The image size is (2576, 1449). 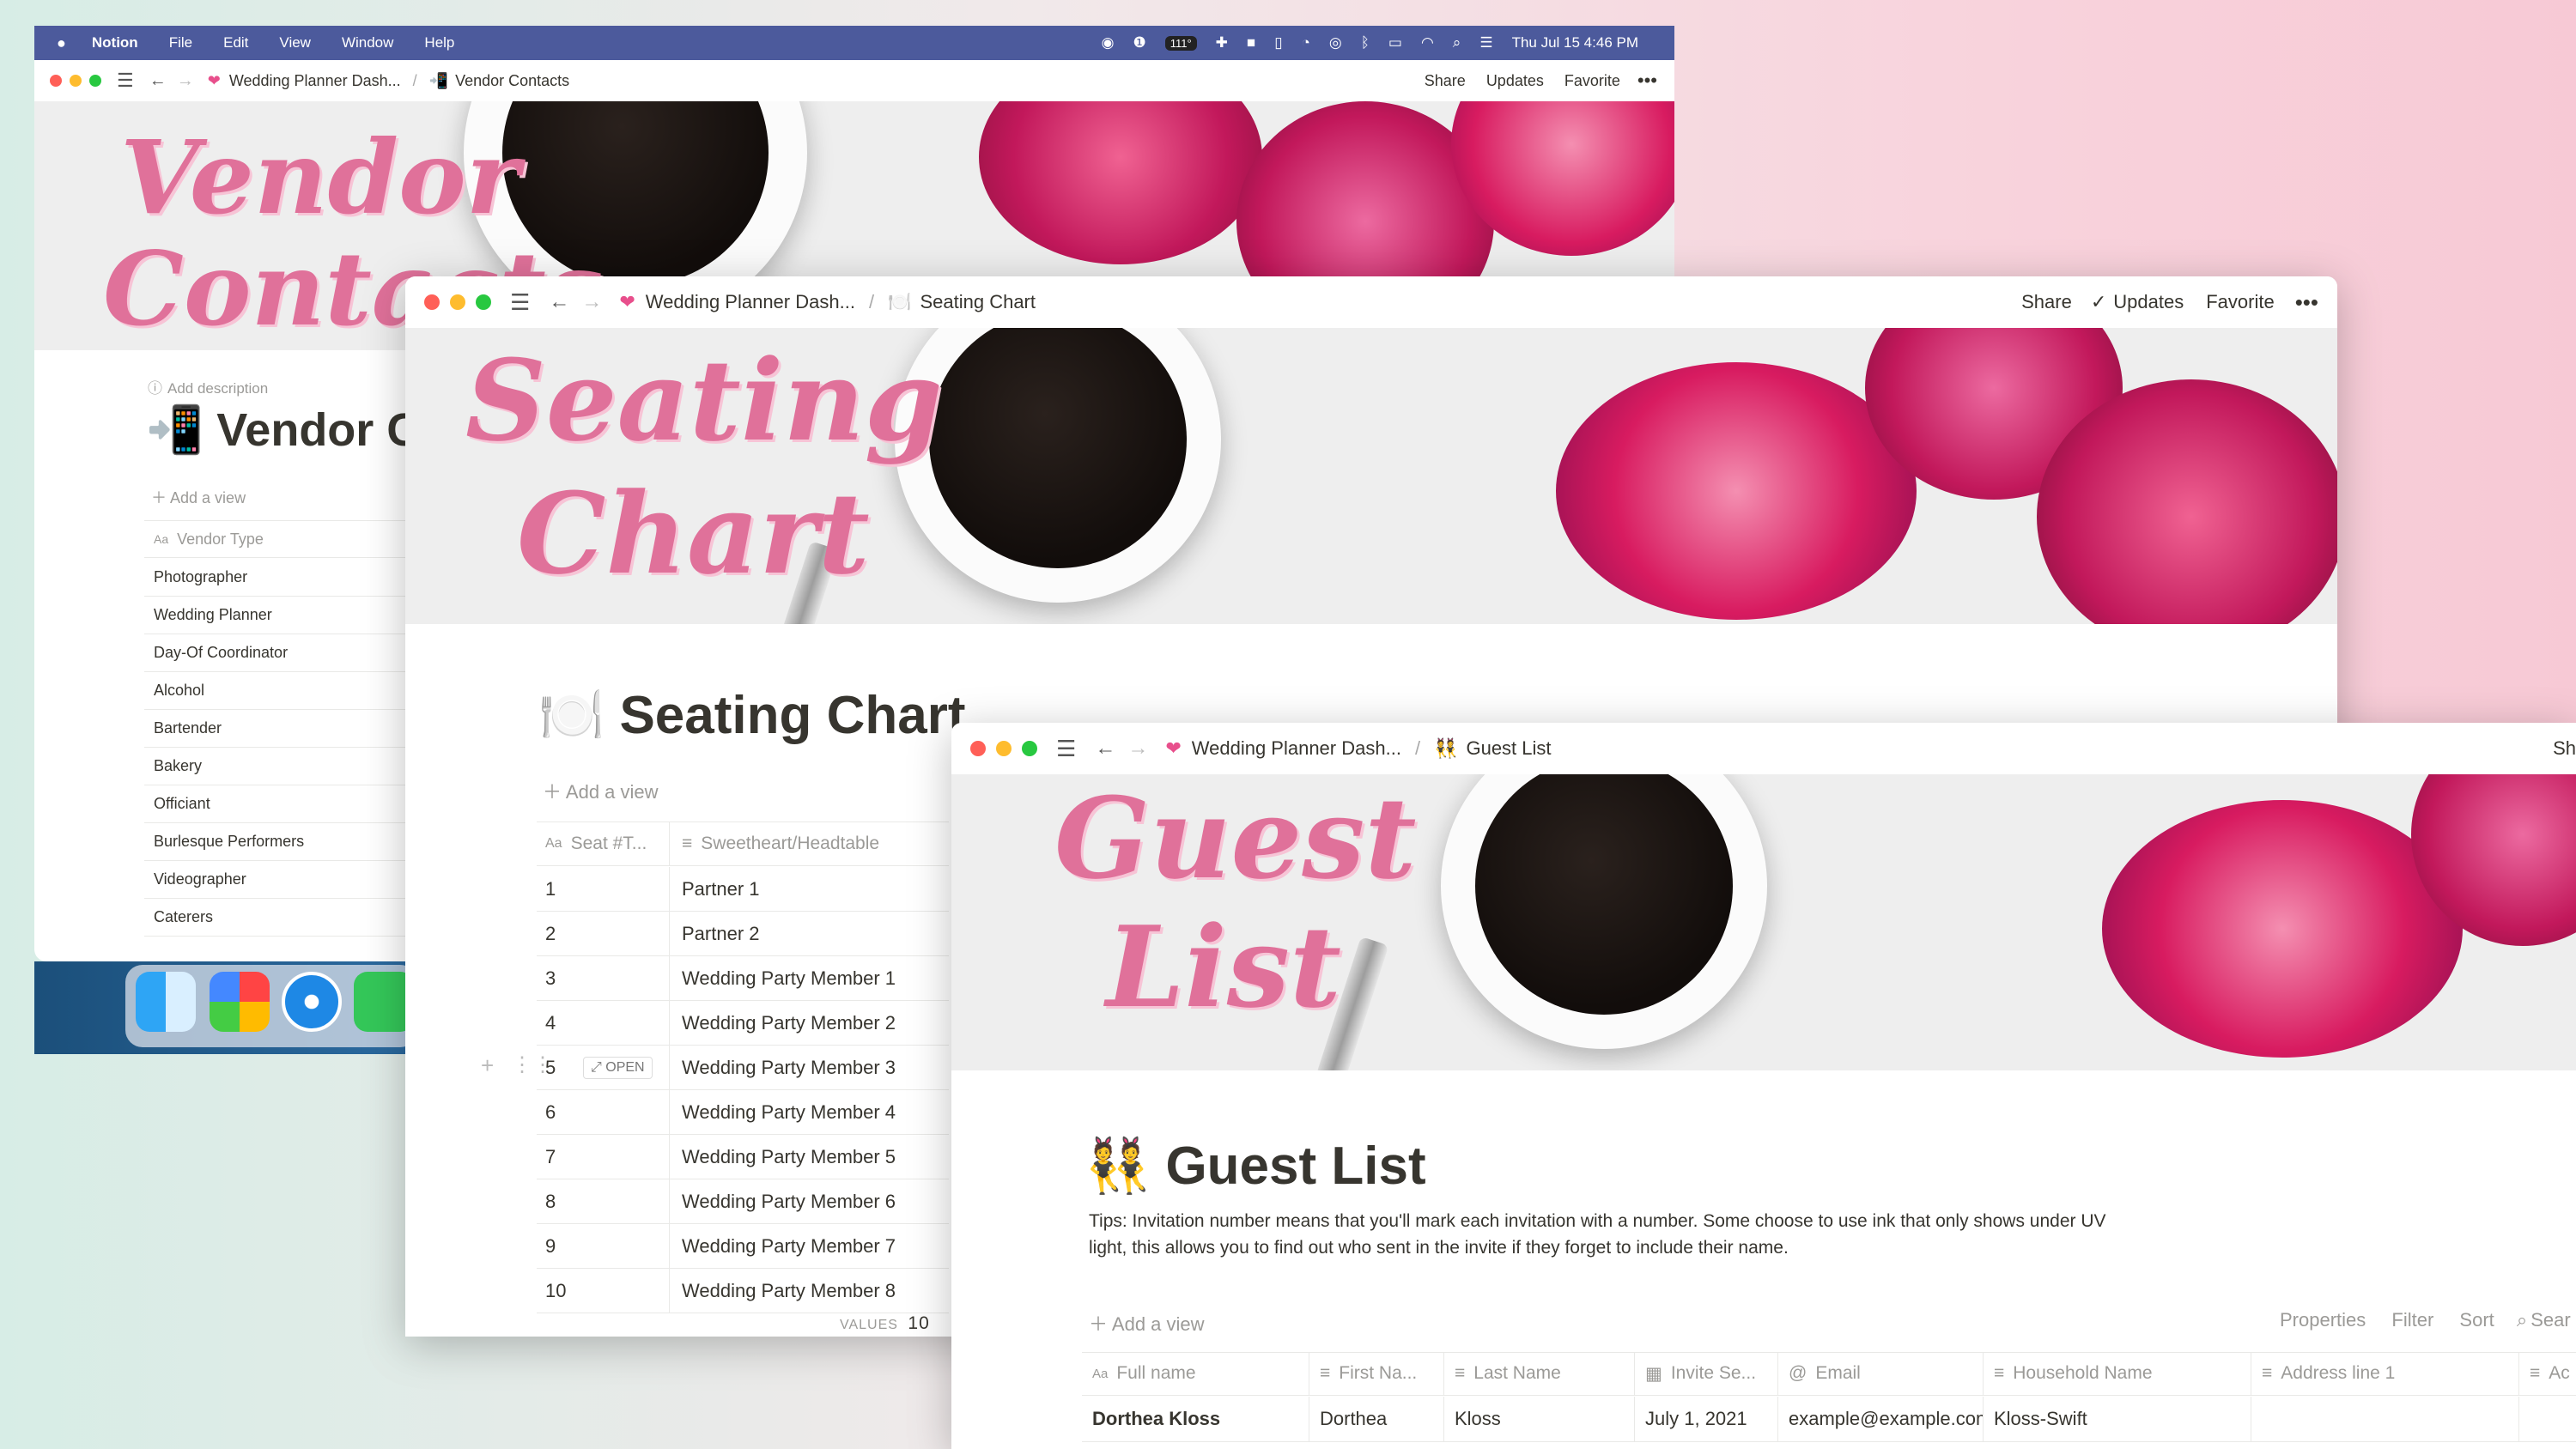 What do you see at coordinates (1395, 43) in the screenshot?
I see `battery-icon: ▭` at bounding box center [1395, 43].